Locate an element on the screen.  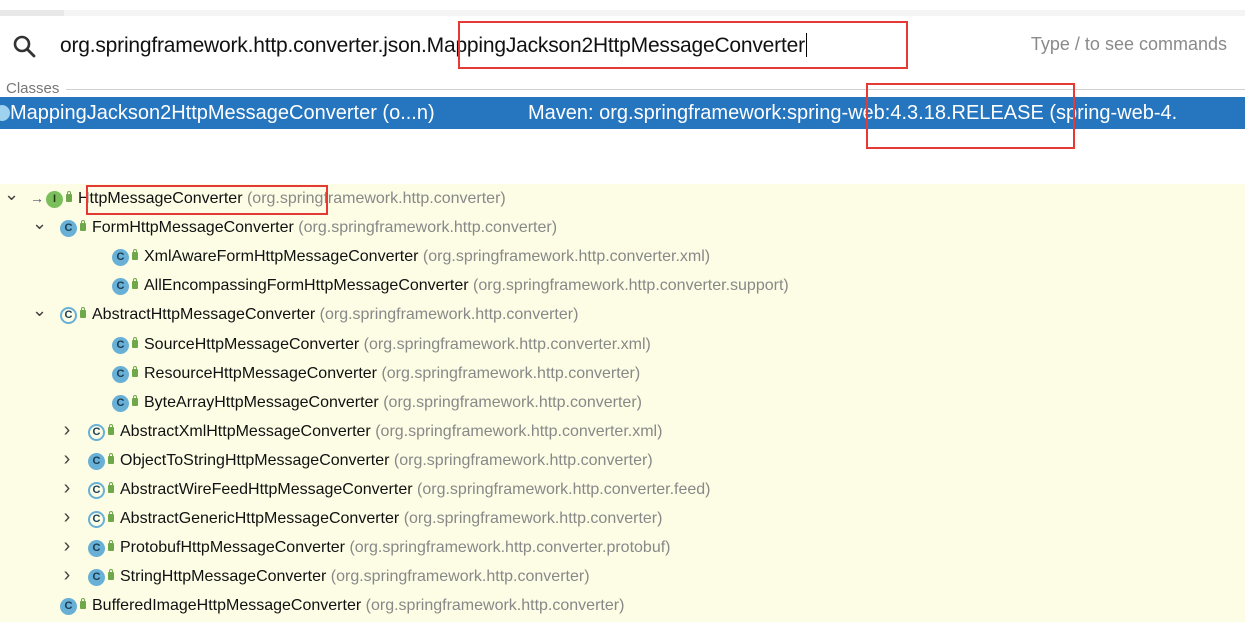
search-hint: Type / to see commands is located at coordinates (1128, 44).